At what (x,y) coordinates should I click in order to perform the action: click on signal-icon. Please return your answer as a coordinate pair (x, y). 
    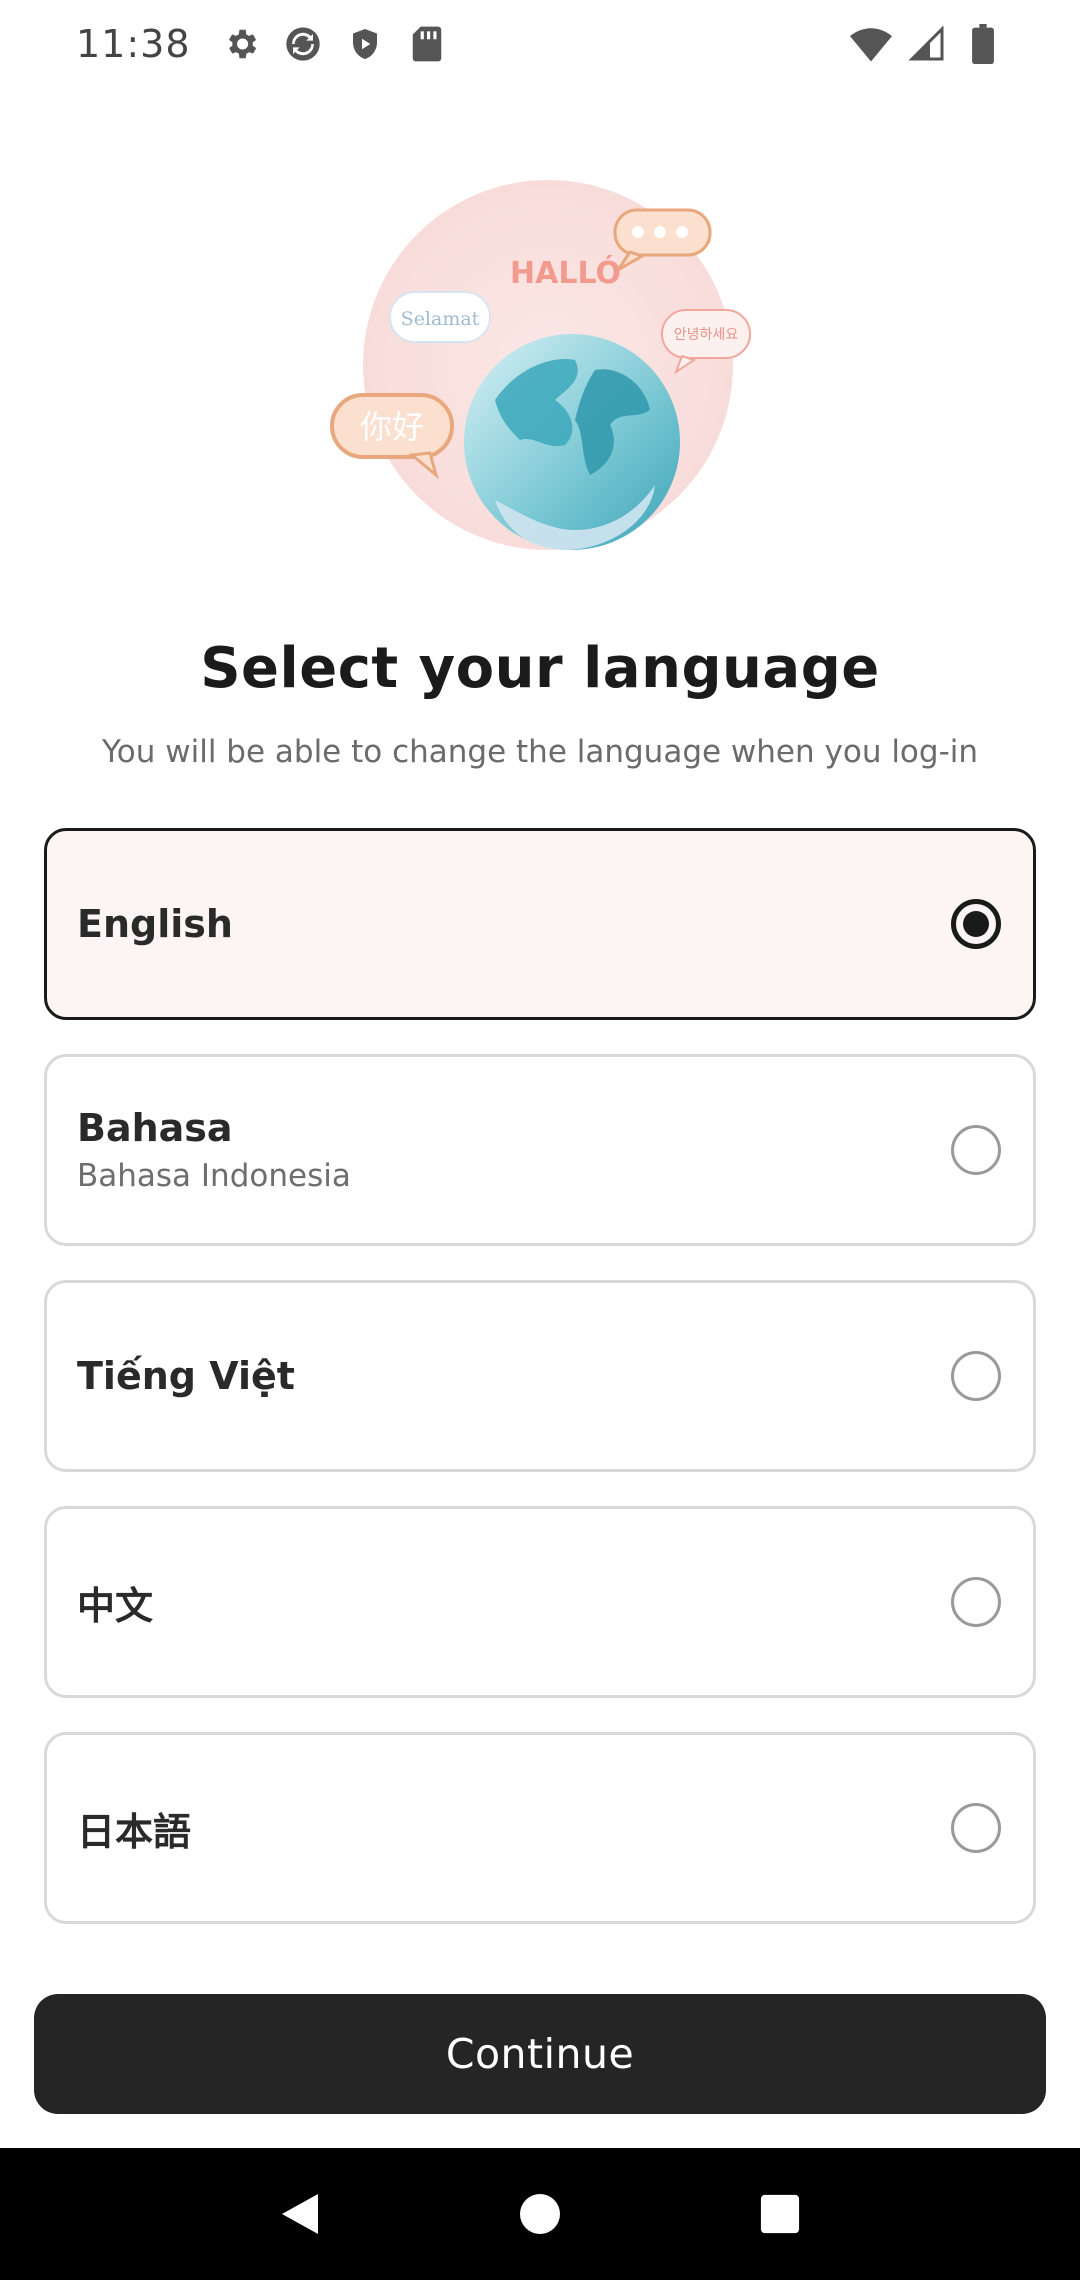
    Looking at the image, I should click on (927, 44).